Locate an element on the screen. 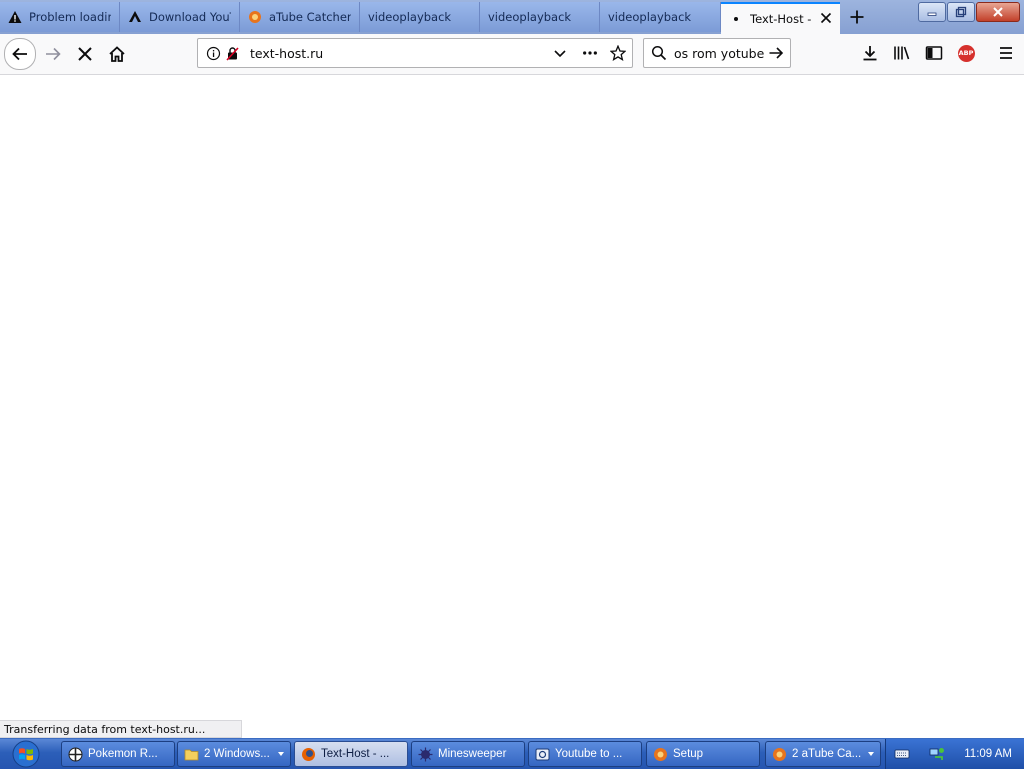  tab-atube-catcher: aTube Catcher is located at coordinates (300, 17).